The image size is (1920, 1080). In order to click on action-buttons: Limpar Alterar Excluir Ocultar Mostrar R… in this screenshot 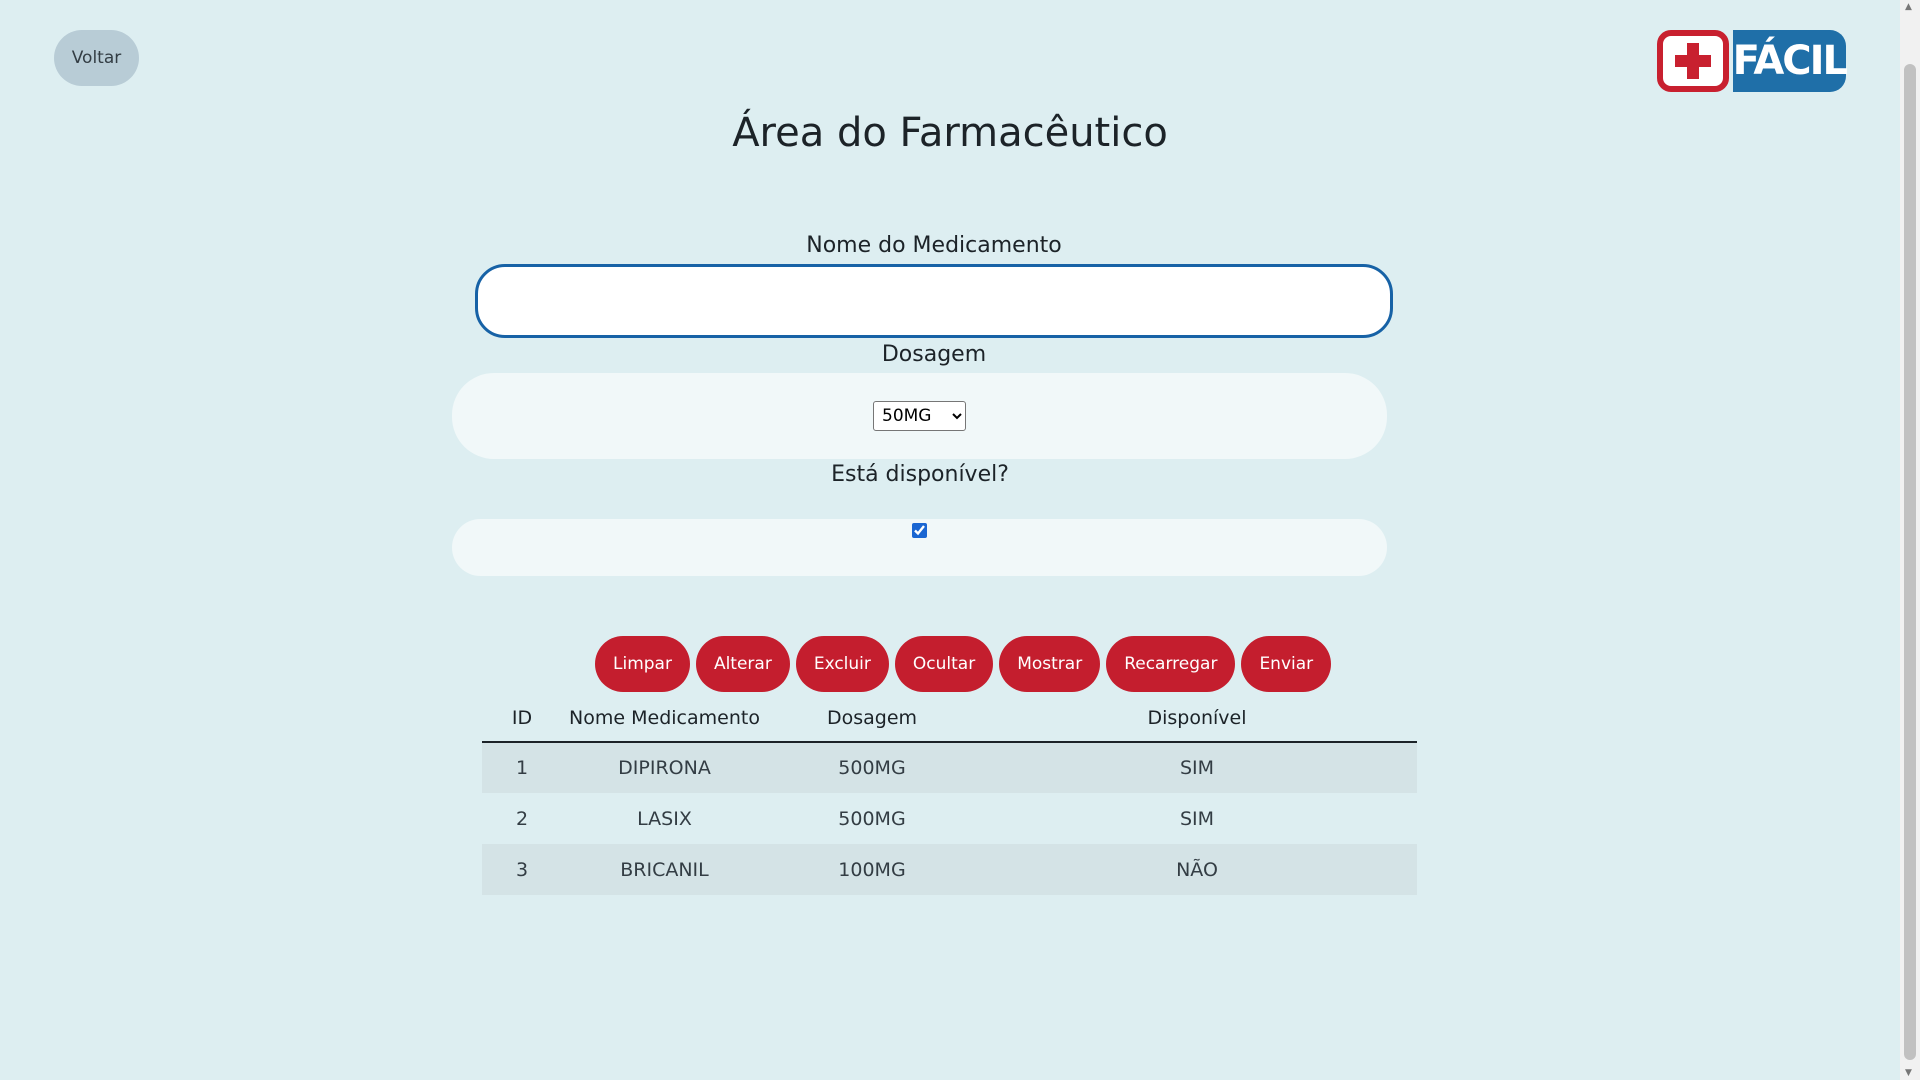, I will do `click(963, 664)`.